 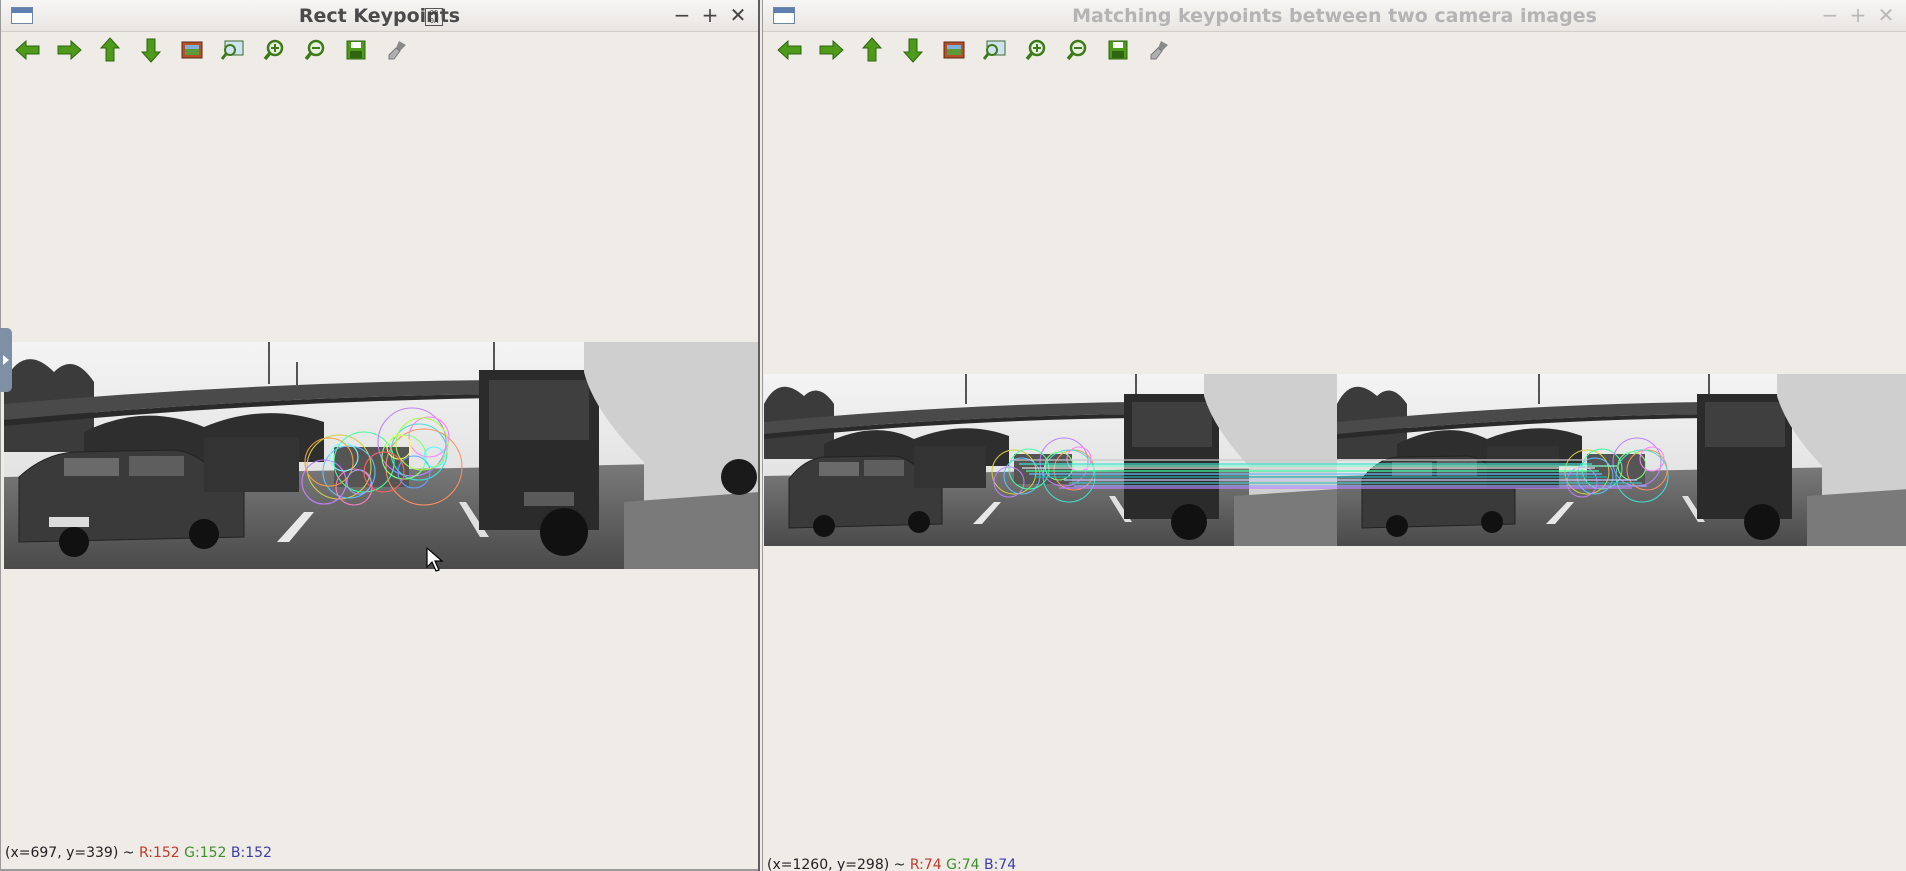 I want to click on side-panel-handle, so click(x=6, y=360).